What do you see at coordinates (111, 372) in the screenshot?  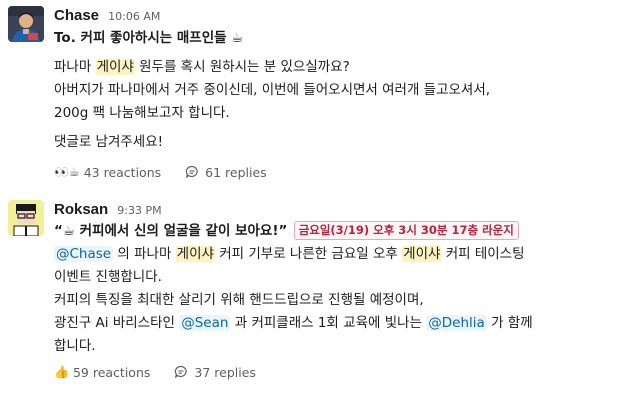 I see `reactions-count: 59 reactions` at bounding box center [111, 372].